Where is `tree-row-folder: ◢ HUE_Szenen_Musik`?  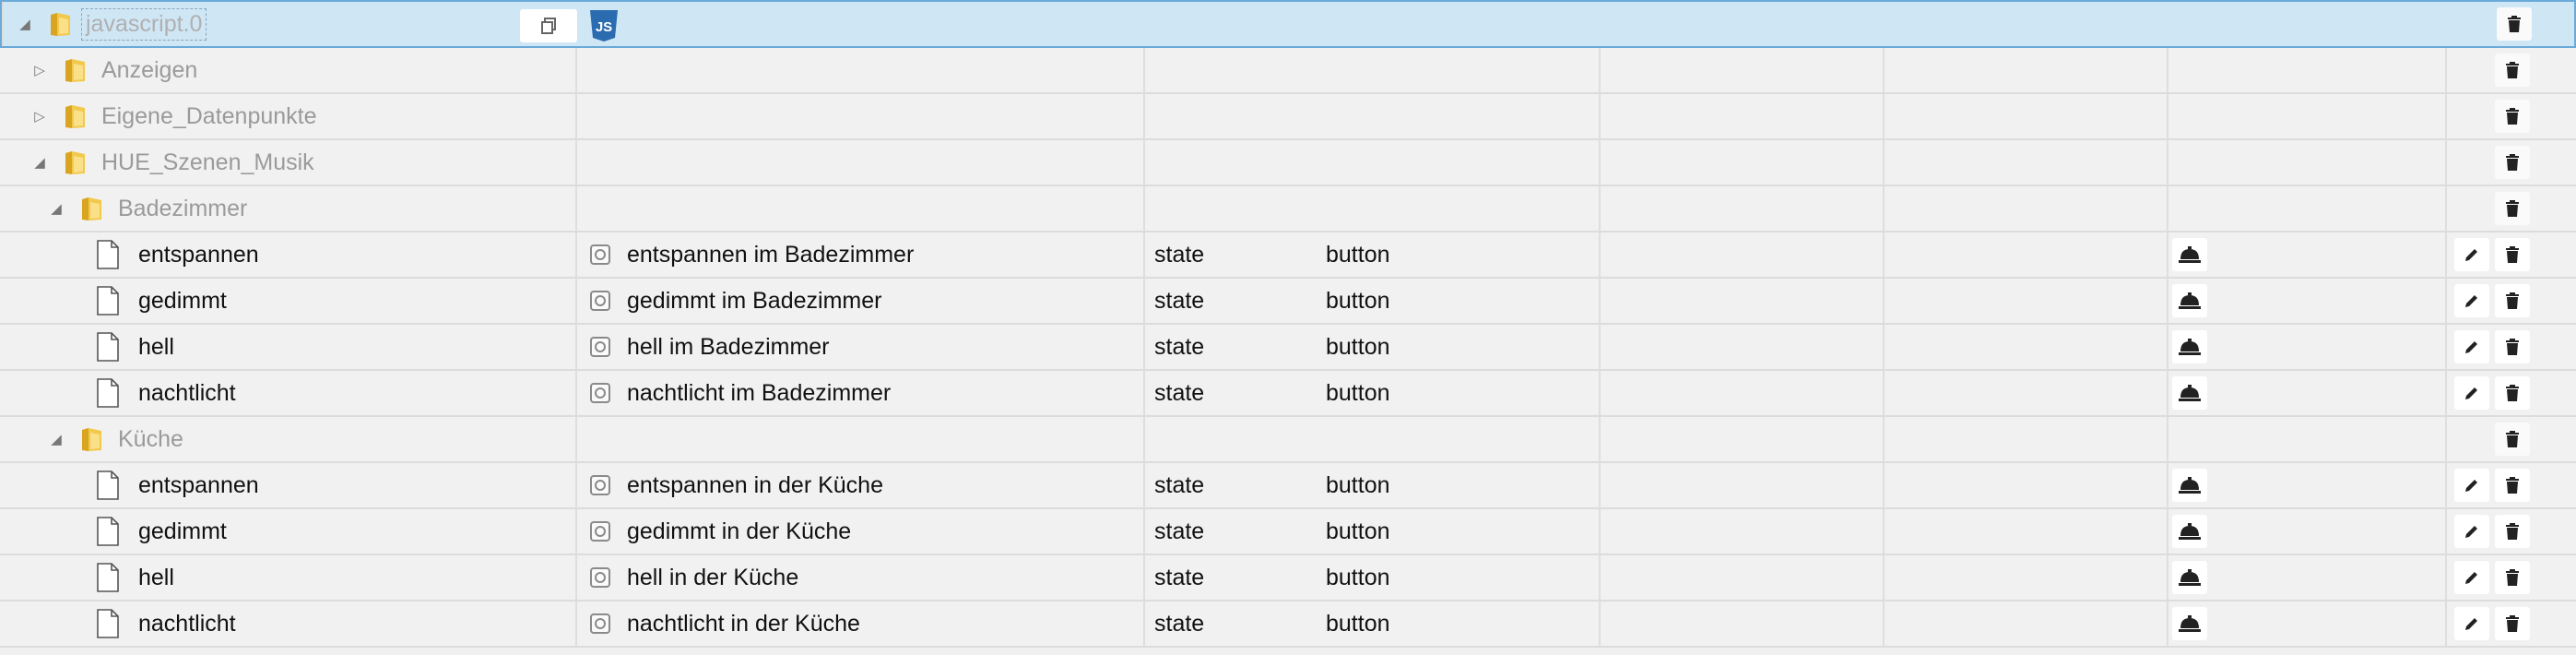 tree-row-folder: ◢ HUE_Szenen_Musik is located at coordinates (1288, 163).